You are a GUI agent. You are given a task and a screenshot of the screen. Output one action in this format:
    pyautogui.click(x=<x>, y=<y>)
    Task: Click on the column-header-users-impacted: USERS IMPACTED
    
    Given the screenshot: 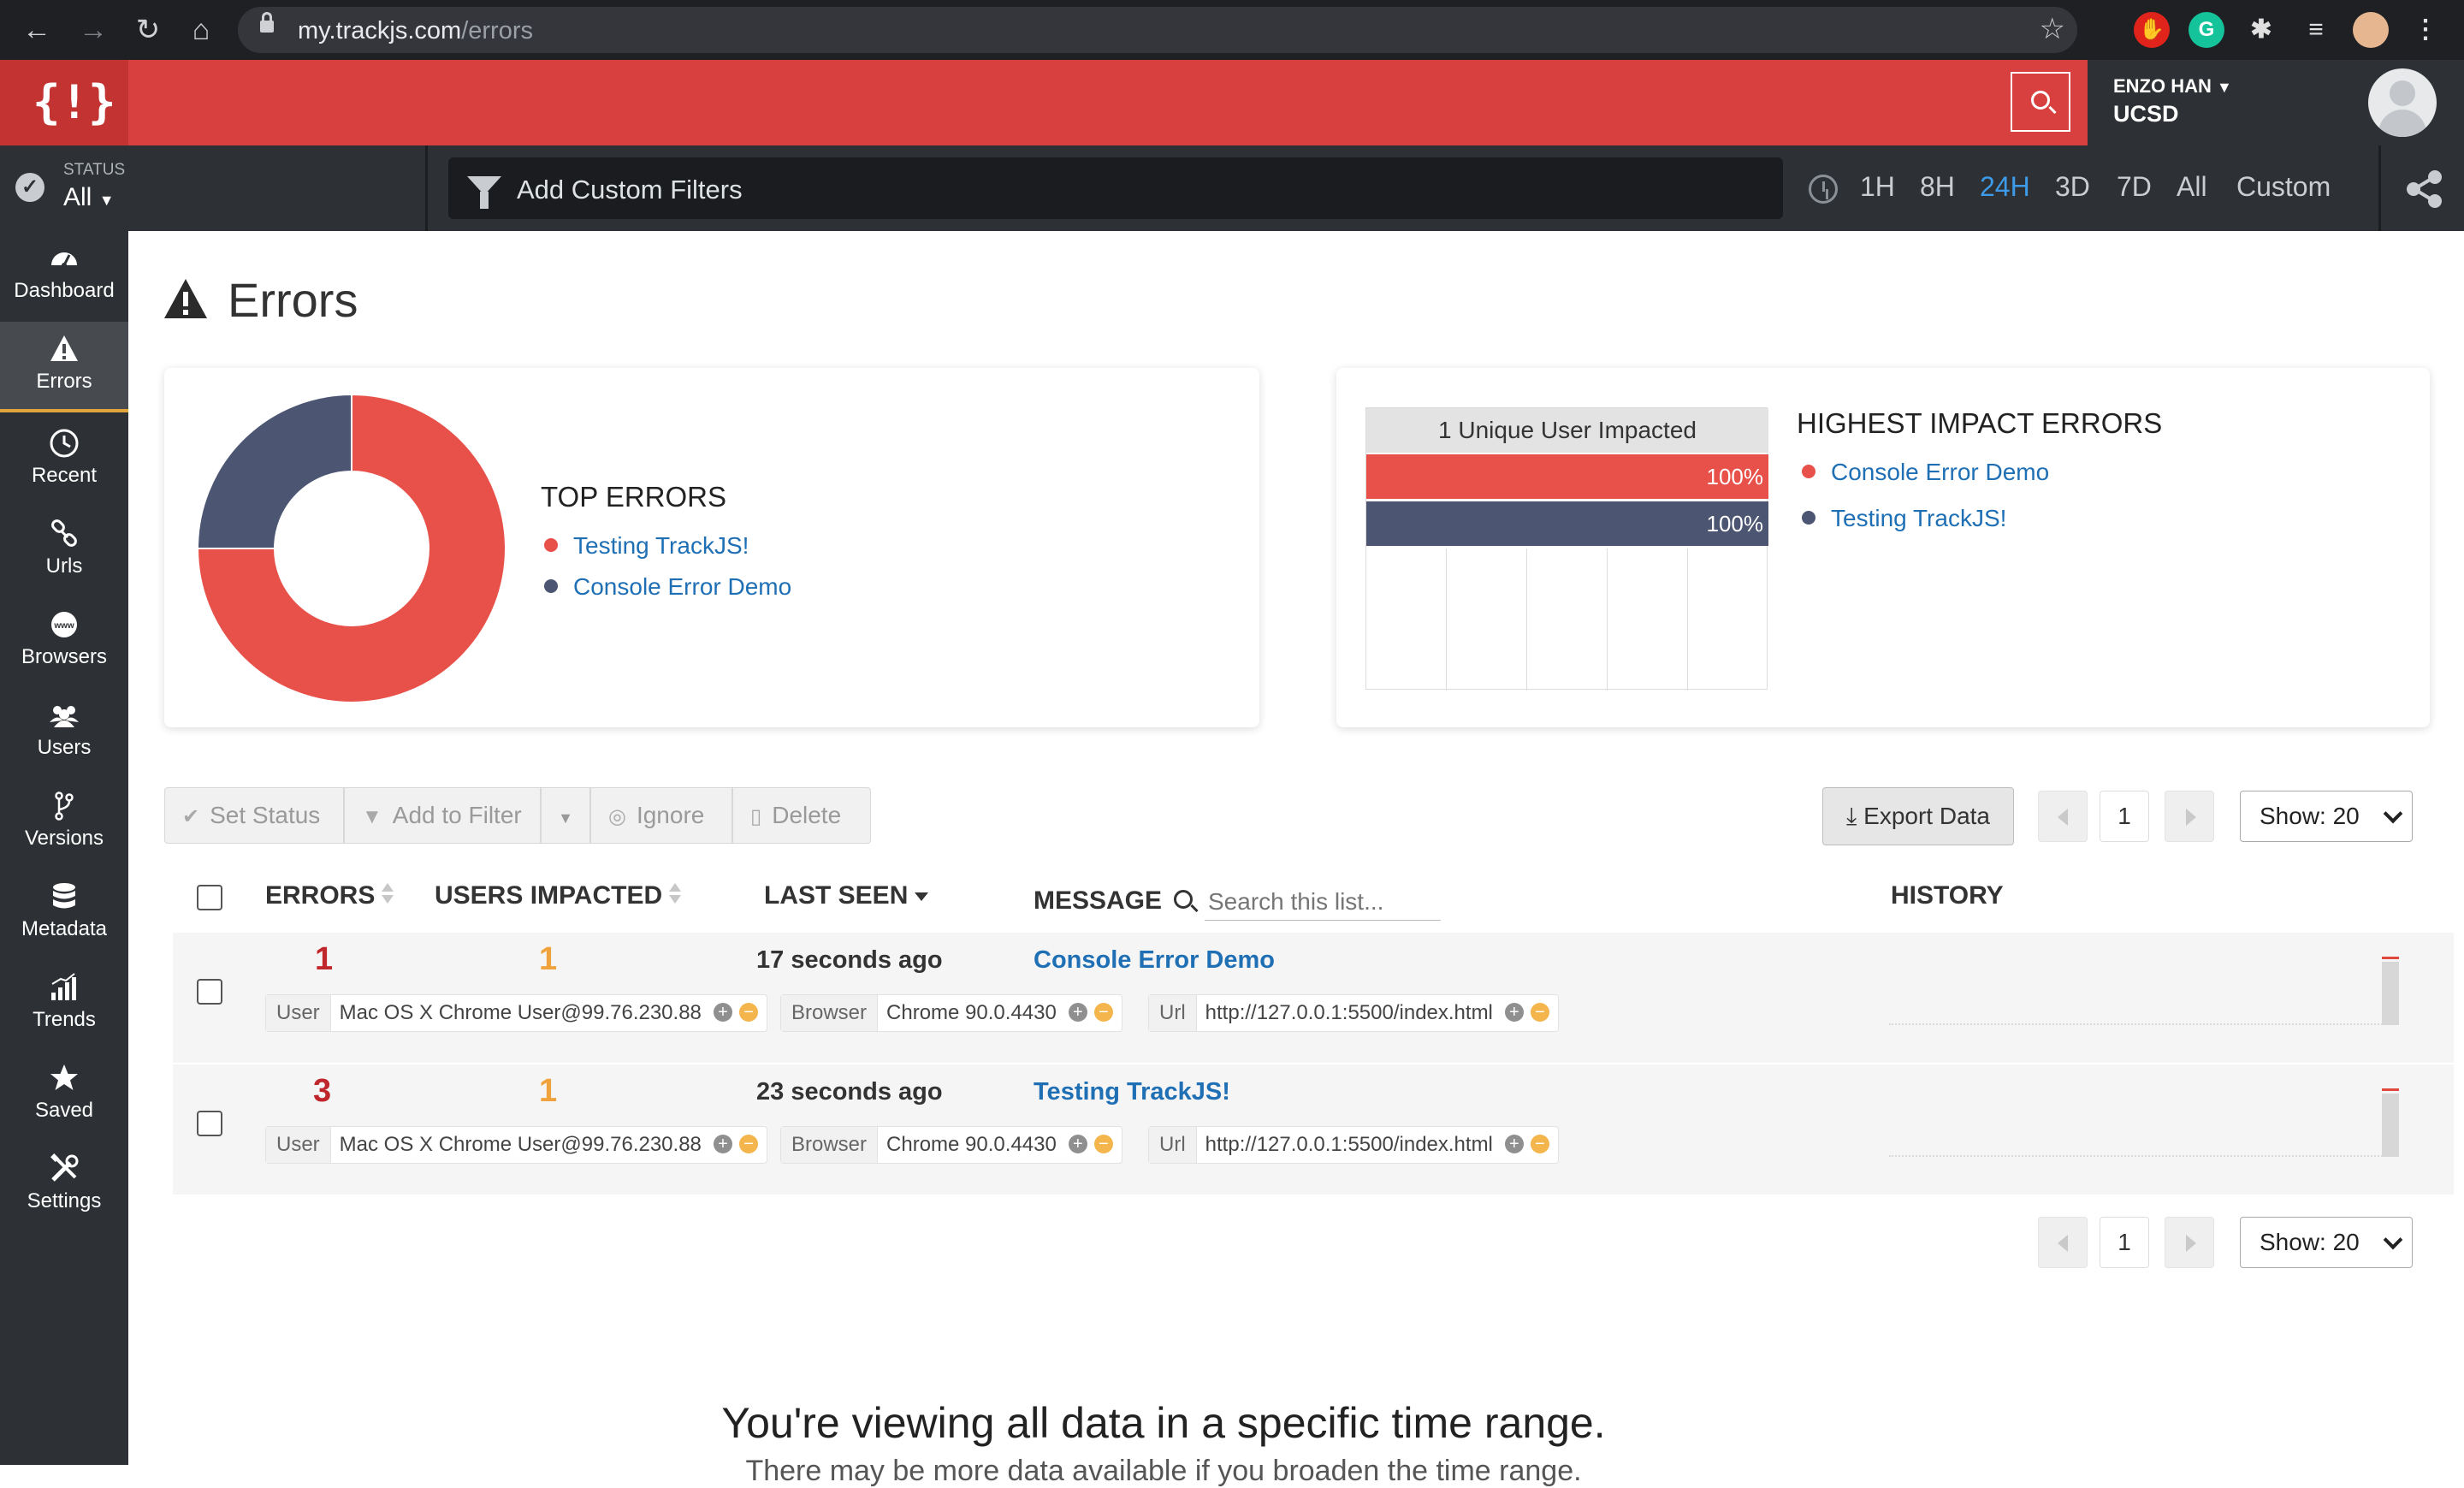 What is the action you would take?
    pyautogui.click(x=558, y=895)
    